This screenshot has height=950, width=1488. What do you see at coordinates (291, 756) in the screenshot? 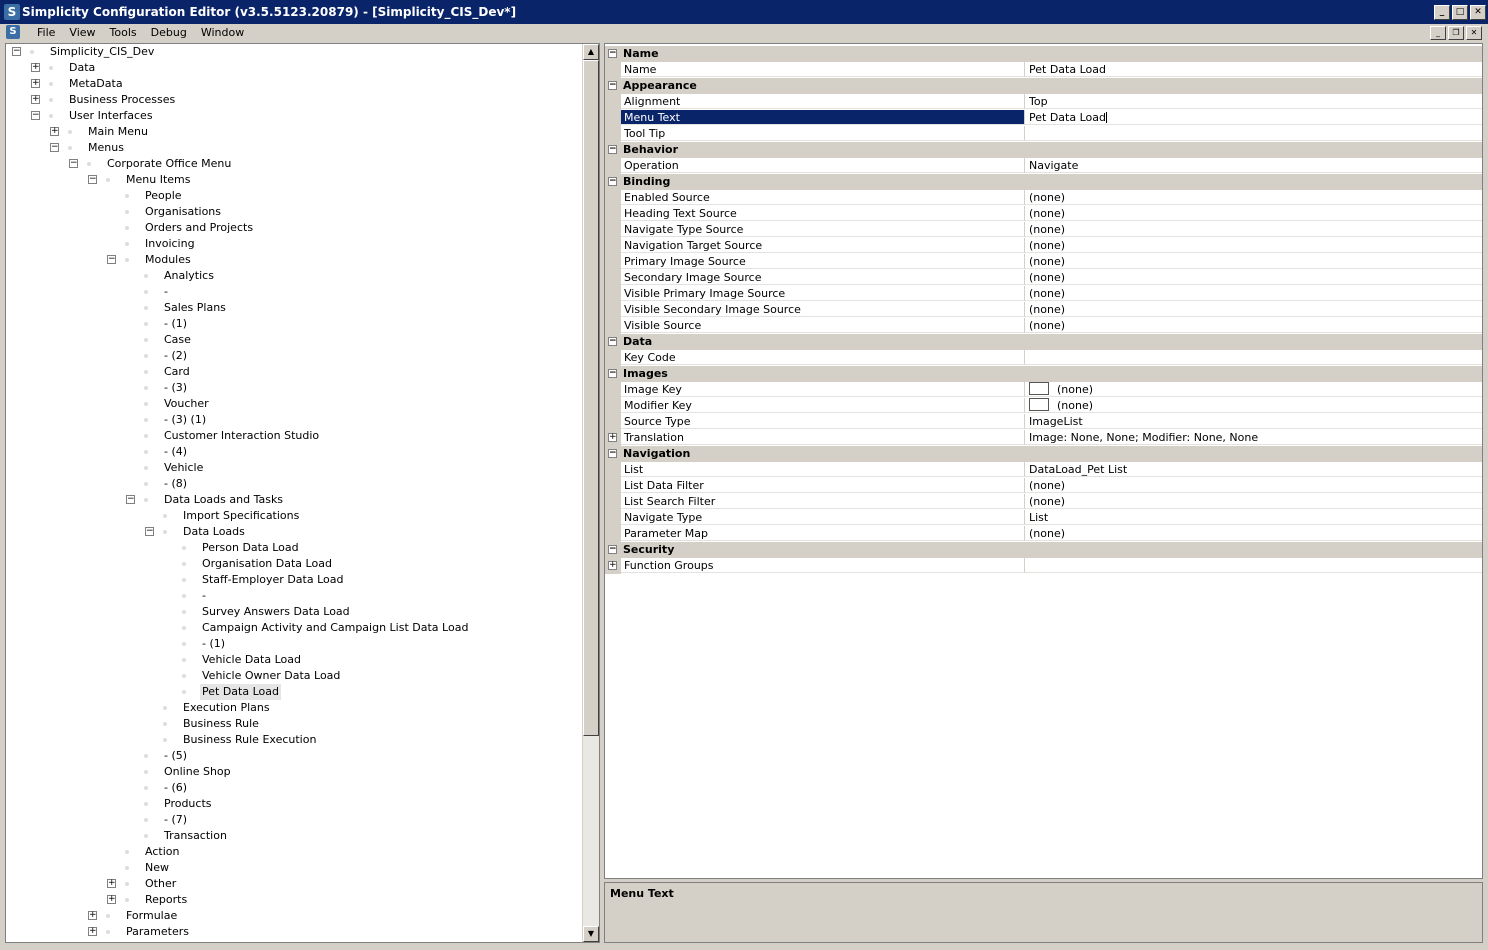
I see `tree-node: - (5)` at bounding box center [291, 756].